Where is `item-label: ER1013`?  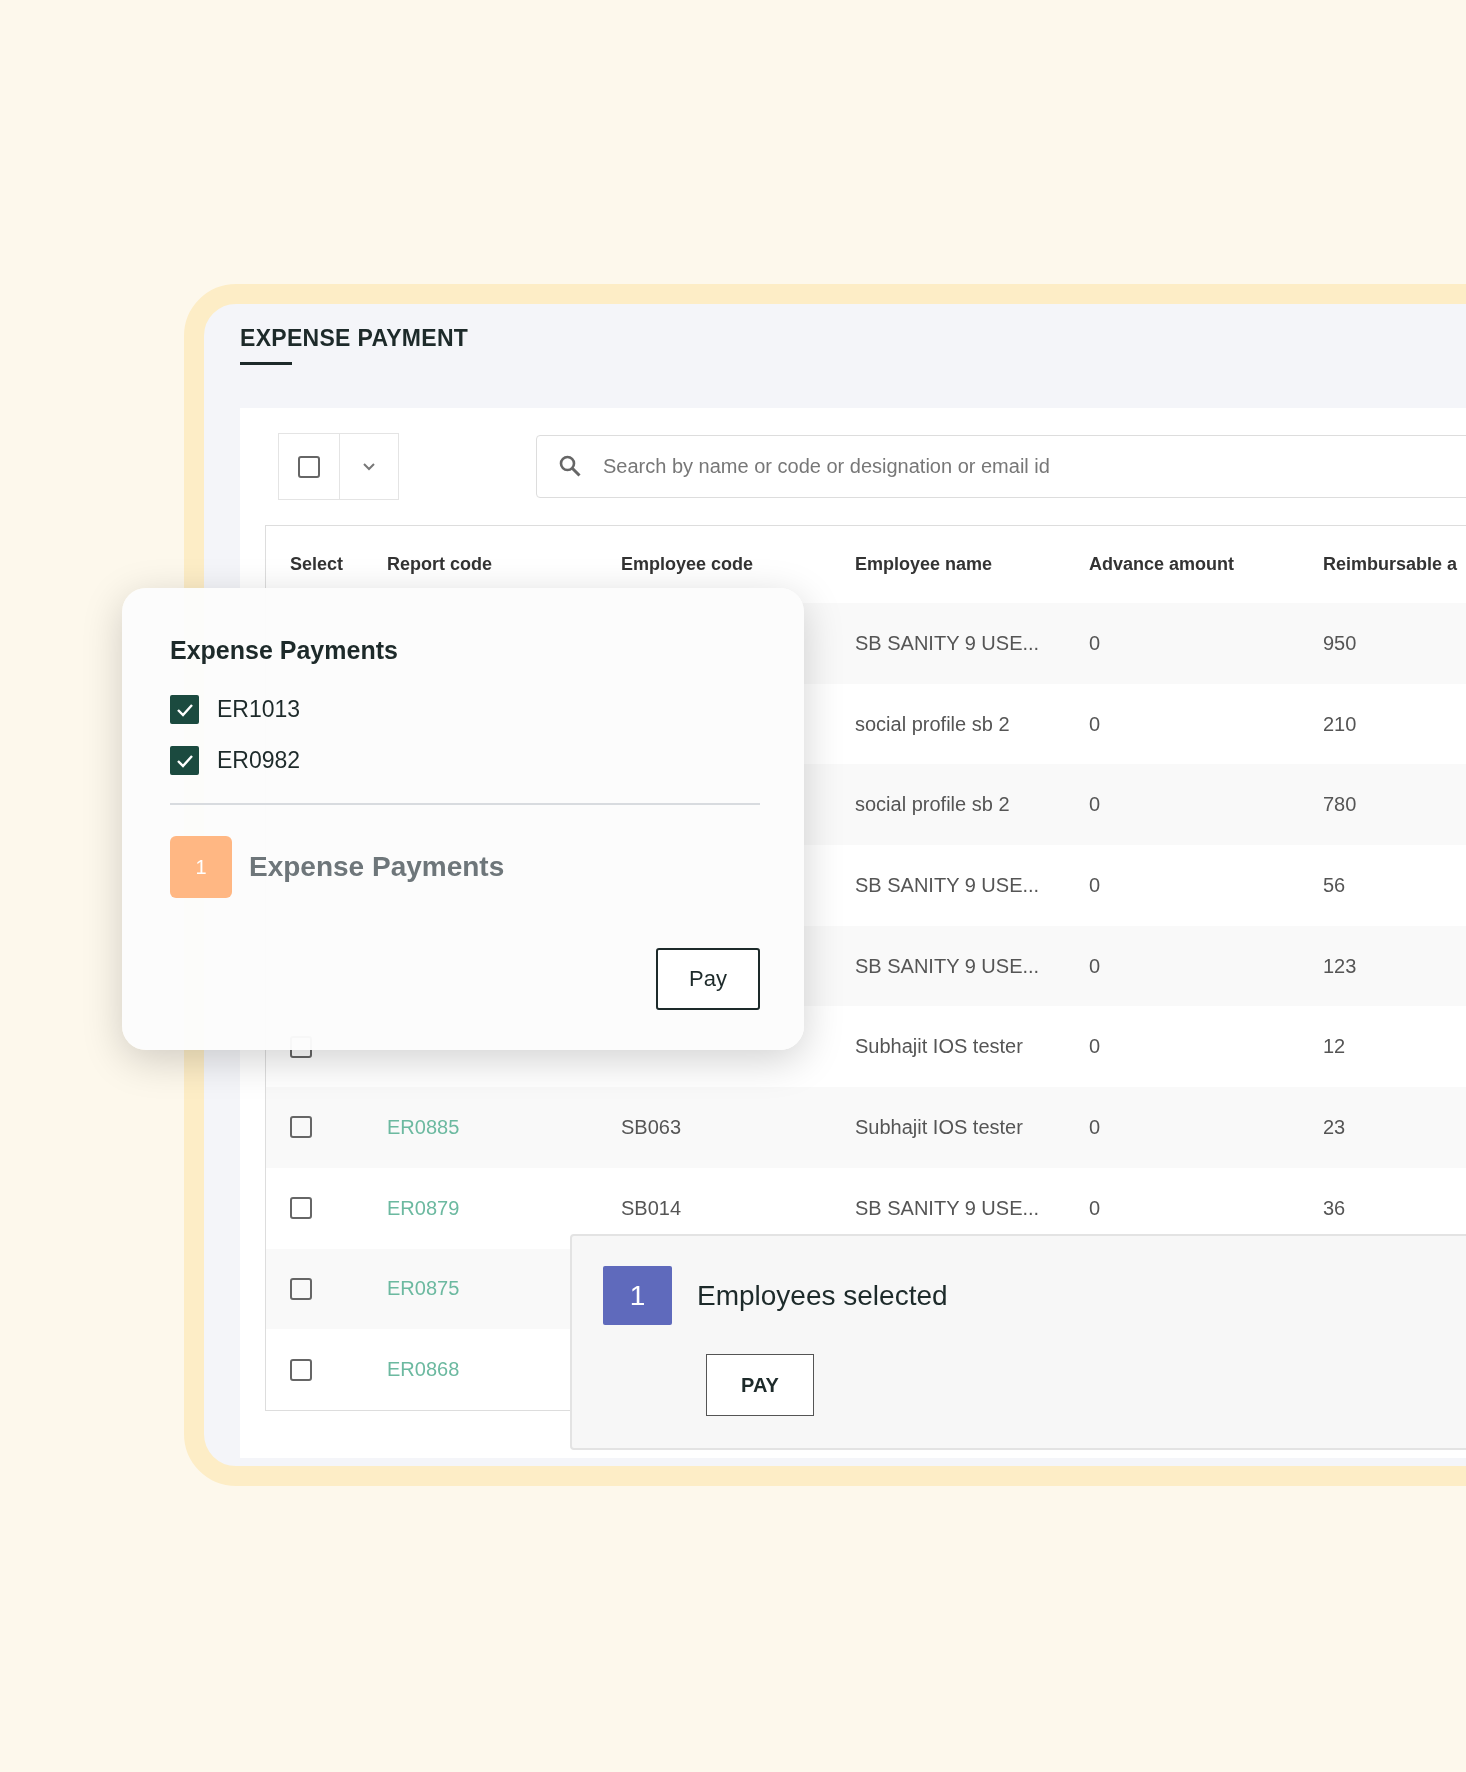
item-label: ER1013 is located at coordinates (259, 709).